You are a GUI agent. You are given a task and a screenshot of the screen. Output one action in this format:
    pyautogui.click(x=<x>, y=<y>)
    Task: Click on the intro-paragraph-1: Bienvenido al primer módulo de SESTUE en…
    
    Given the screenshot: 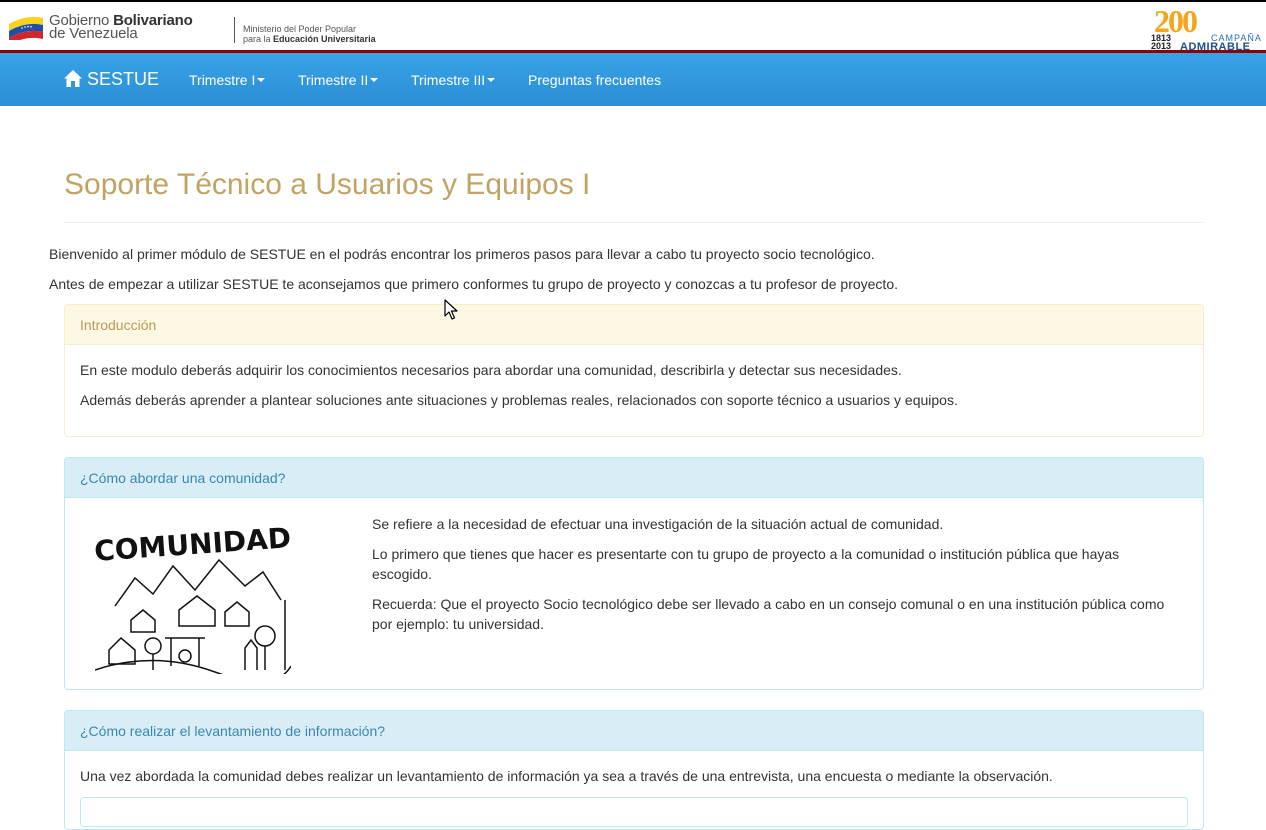 What is the action you would take?
    pyautogui.click(x=462, y=254)
    